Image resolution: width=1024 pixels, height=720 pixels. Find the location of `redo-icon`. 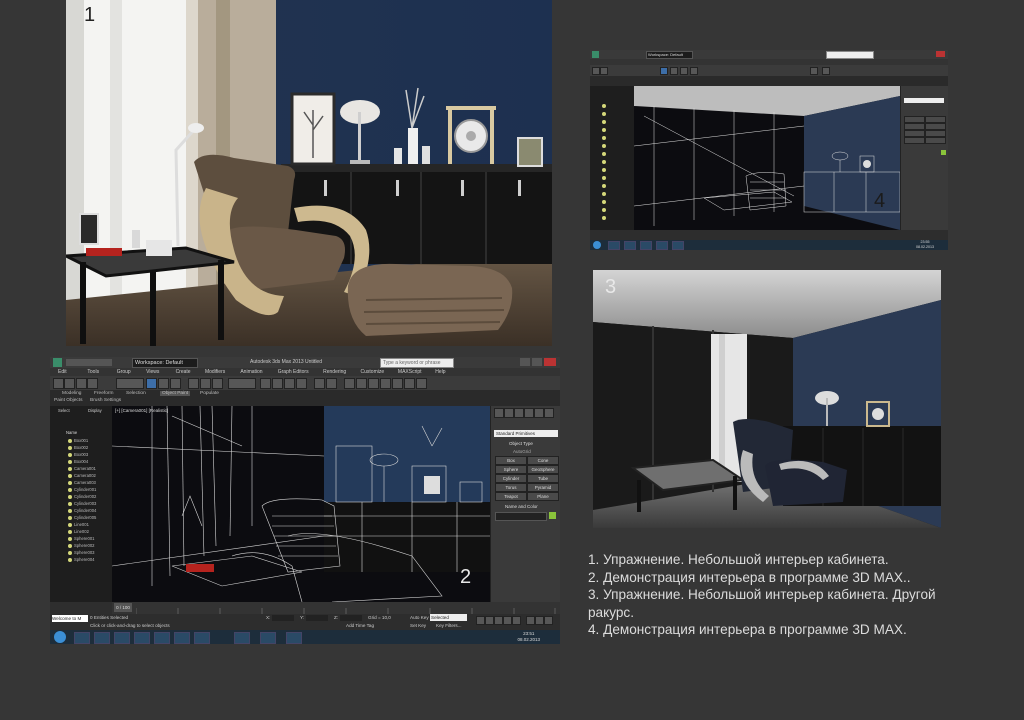

redo-icon is located at coordinates (604, 71).